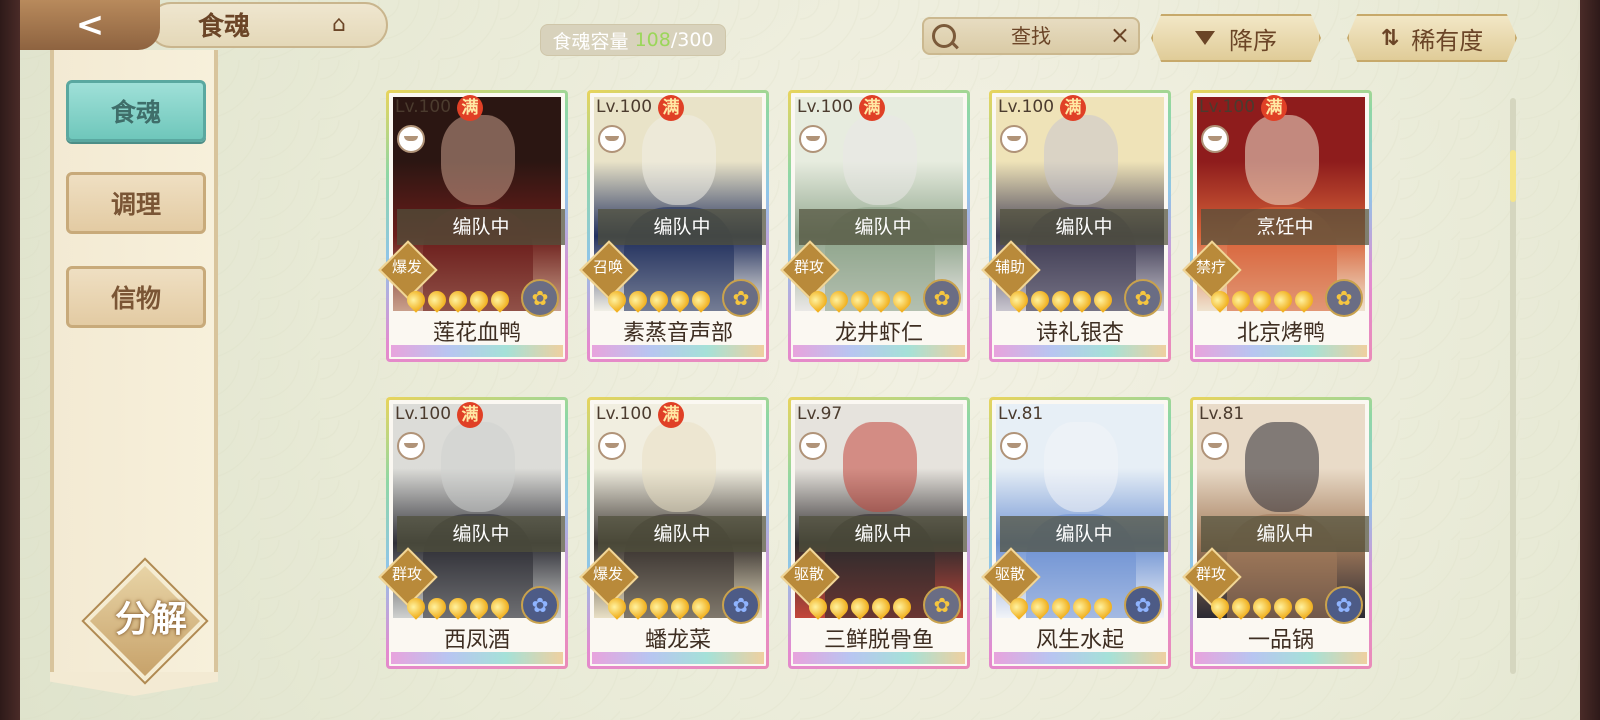 This screenshot has width=1600, height=720. Describe the element at coordinates (633, 40) in the screenshot. I see `capacity-display: 食魂容量 108/300` at that location.